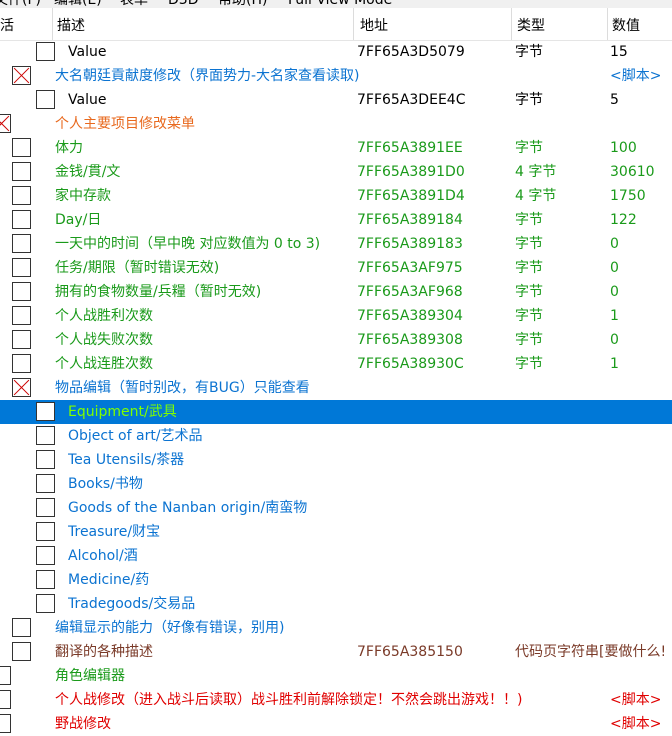  What do you see at coordinates (104, 652) in the screenshot?
I see `row-description: 翻译的各种描述` at bounding box center [104, 652].